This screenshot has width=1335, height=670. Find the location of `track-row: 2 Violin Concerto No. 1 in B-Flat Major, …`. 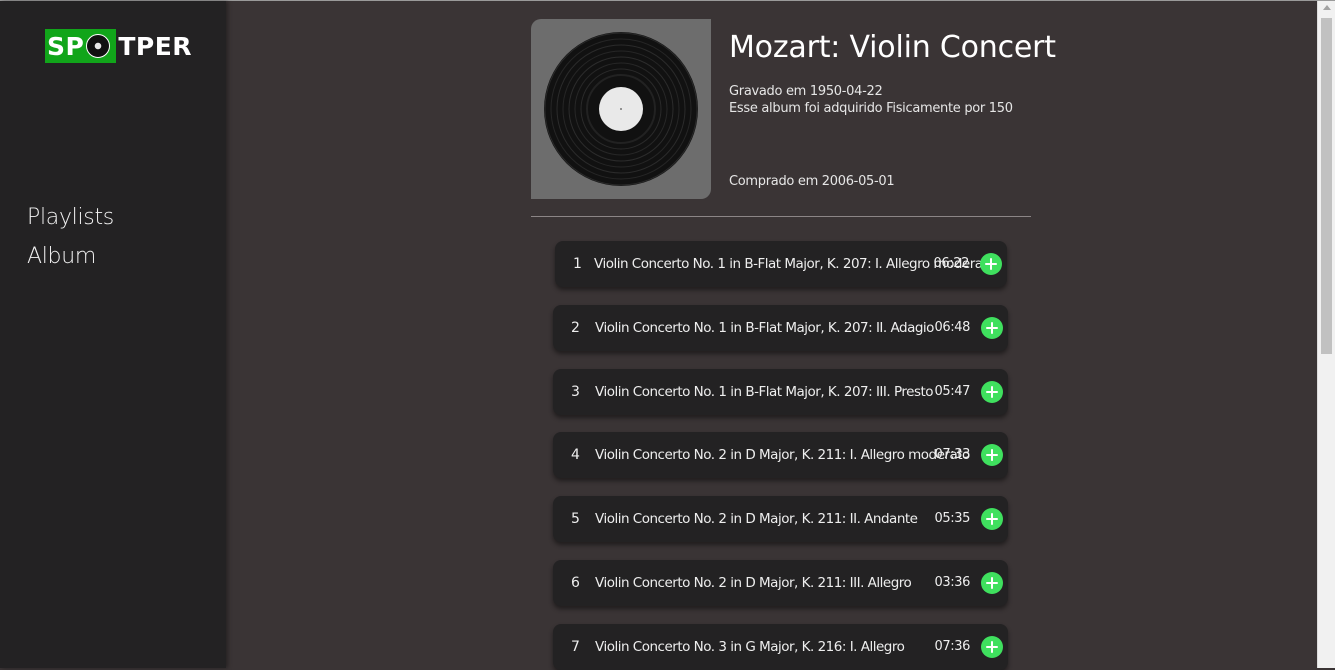

track-row: 2 Violin Concerto No. 1 in B-Flat Major, … is located at coordinates (780, 328).